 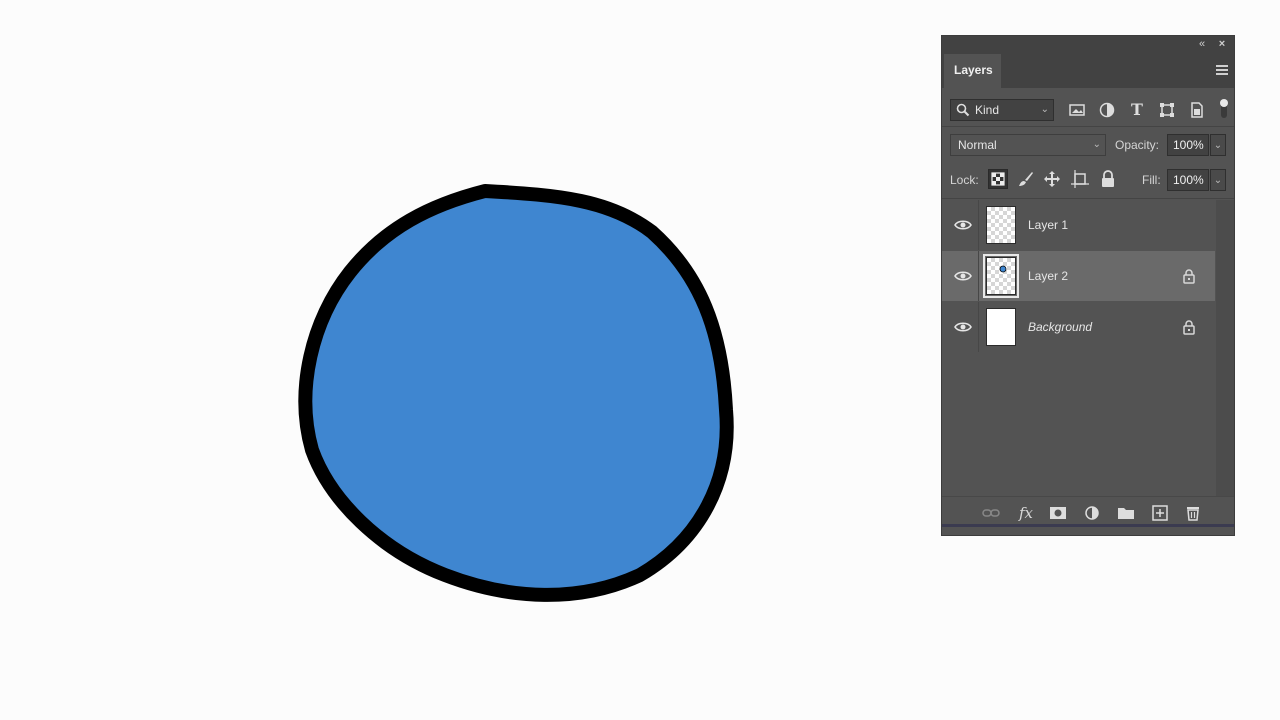 What do you see at coordinates (1222, 44) in the screenshot?
I see `close-panel-button: ×` at bounding box center [1222, 44].